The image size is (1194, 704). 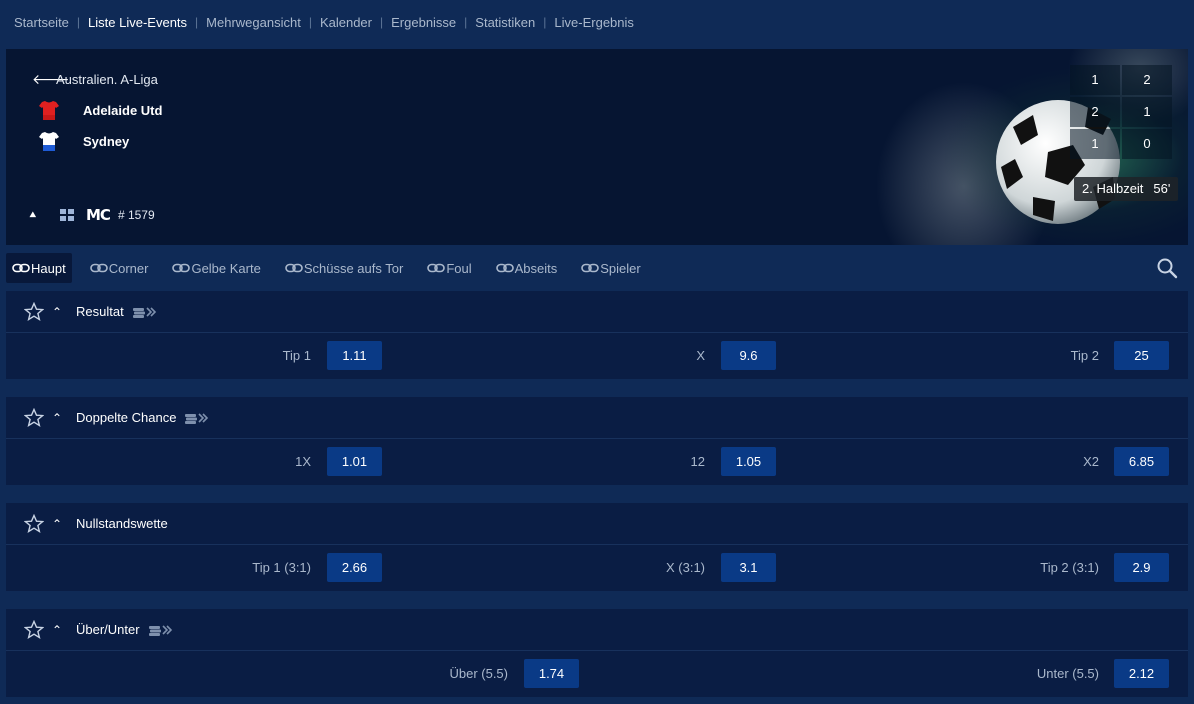 I want to click on market-title: Über/Unter, so click(x=108, y=629).